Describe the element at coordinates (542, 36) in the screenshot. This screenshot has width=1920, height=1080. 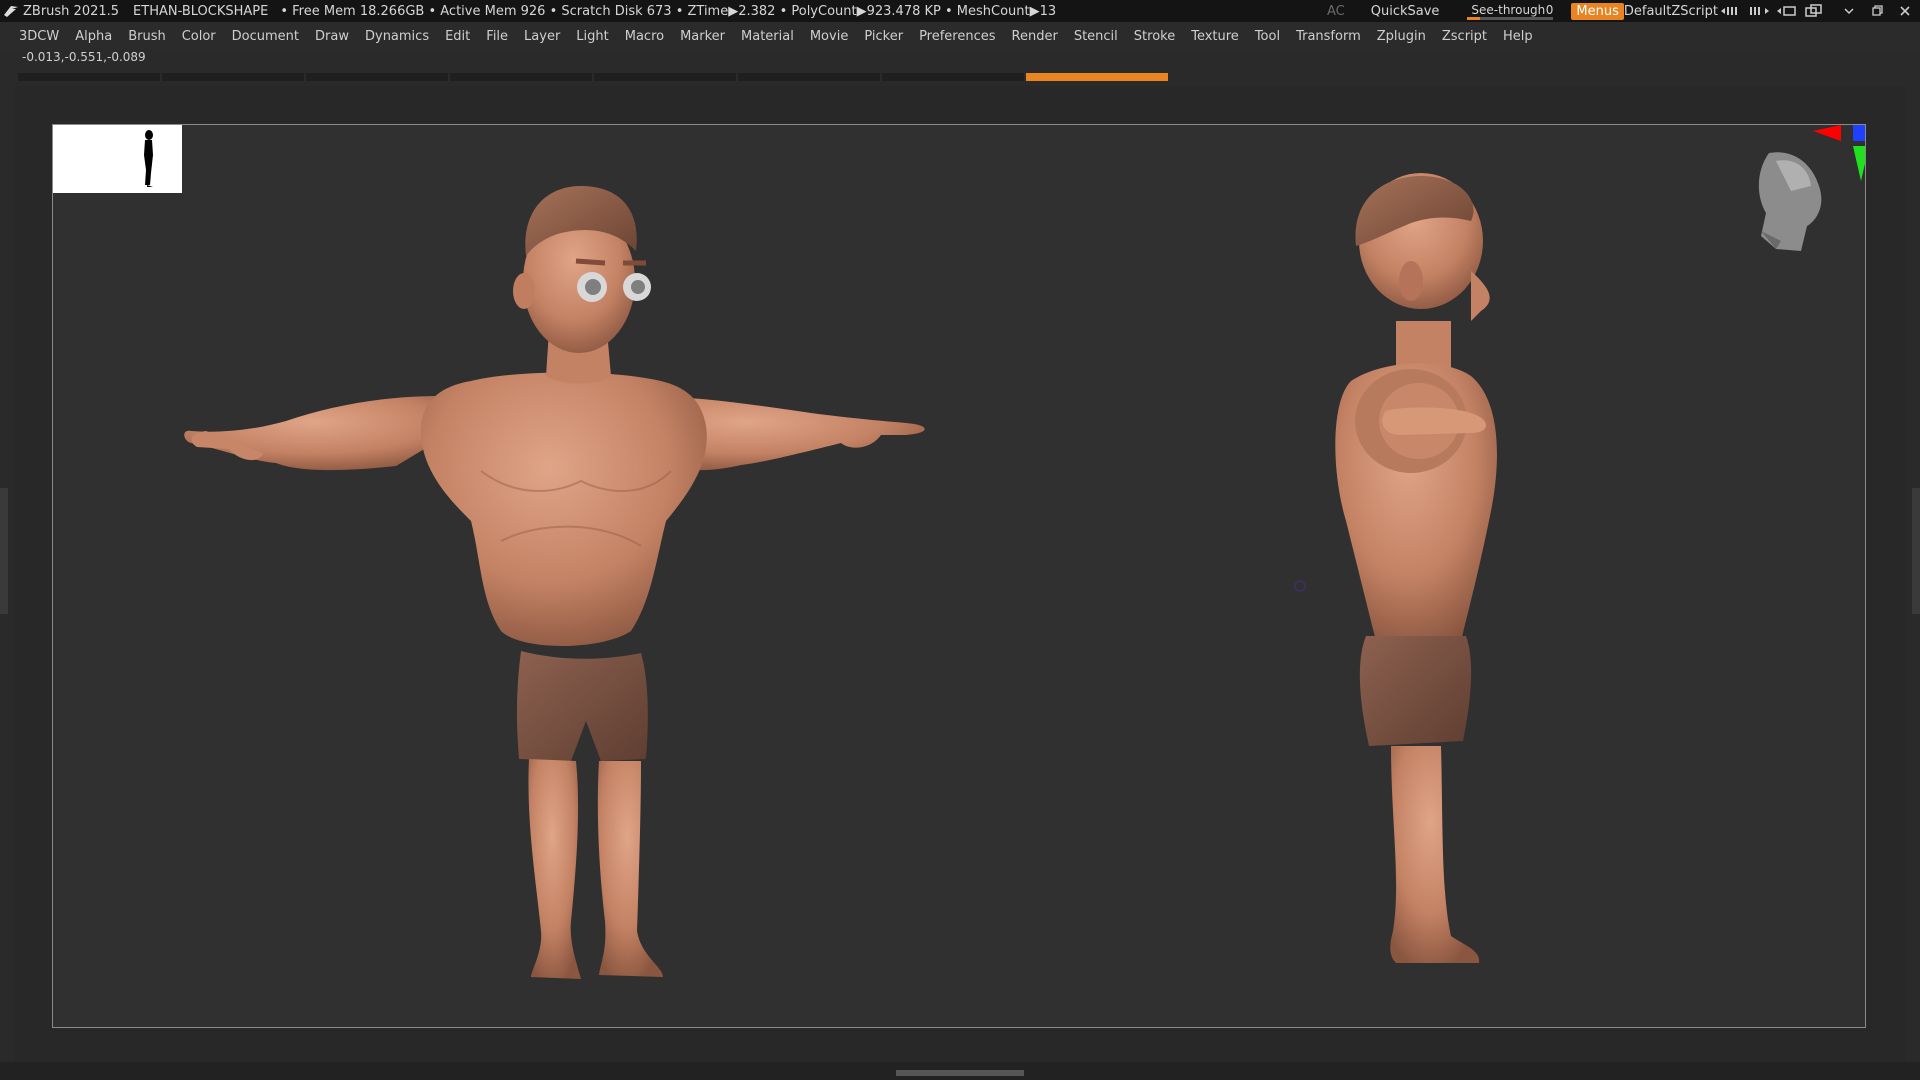
I see `menu-item-layer: Layer` at that location.